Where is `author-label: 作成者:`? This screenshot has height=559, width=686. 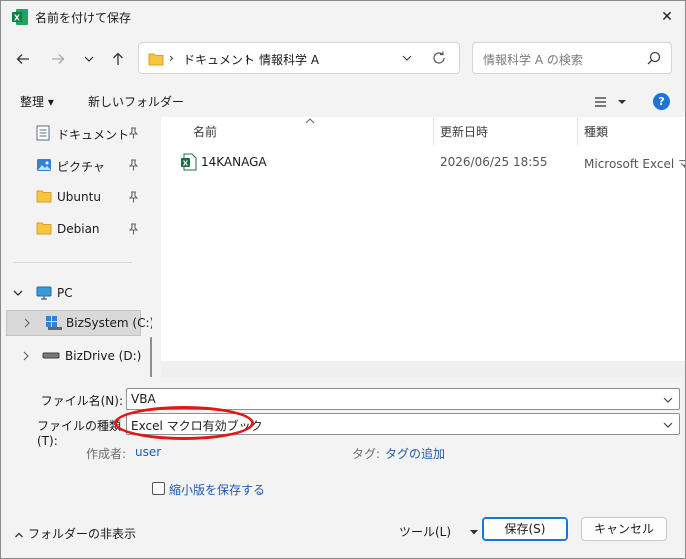 author-label: 作成者: is located at coordinates (106, 454).